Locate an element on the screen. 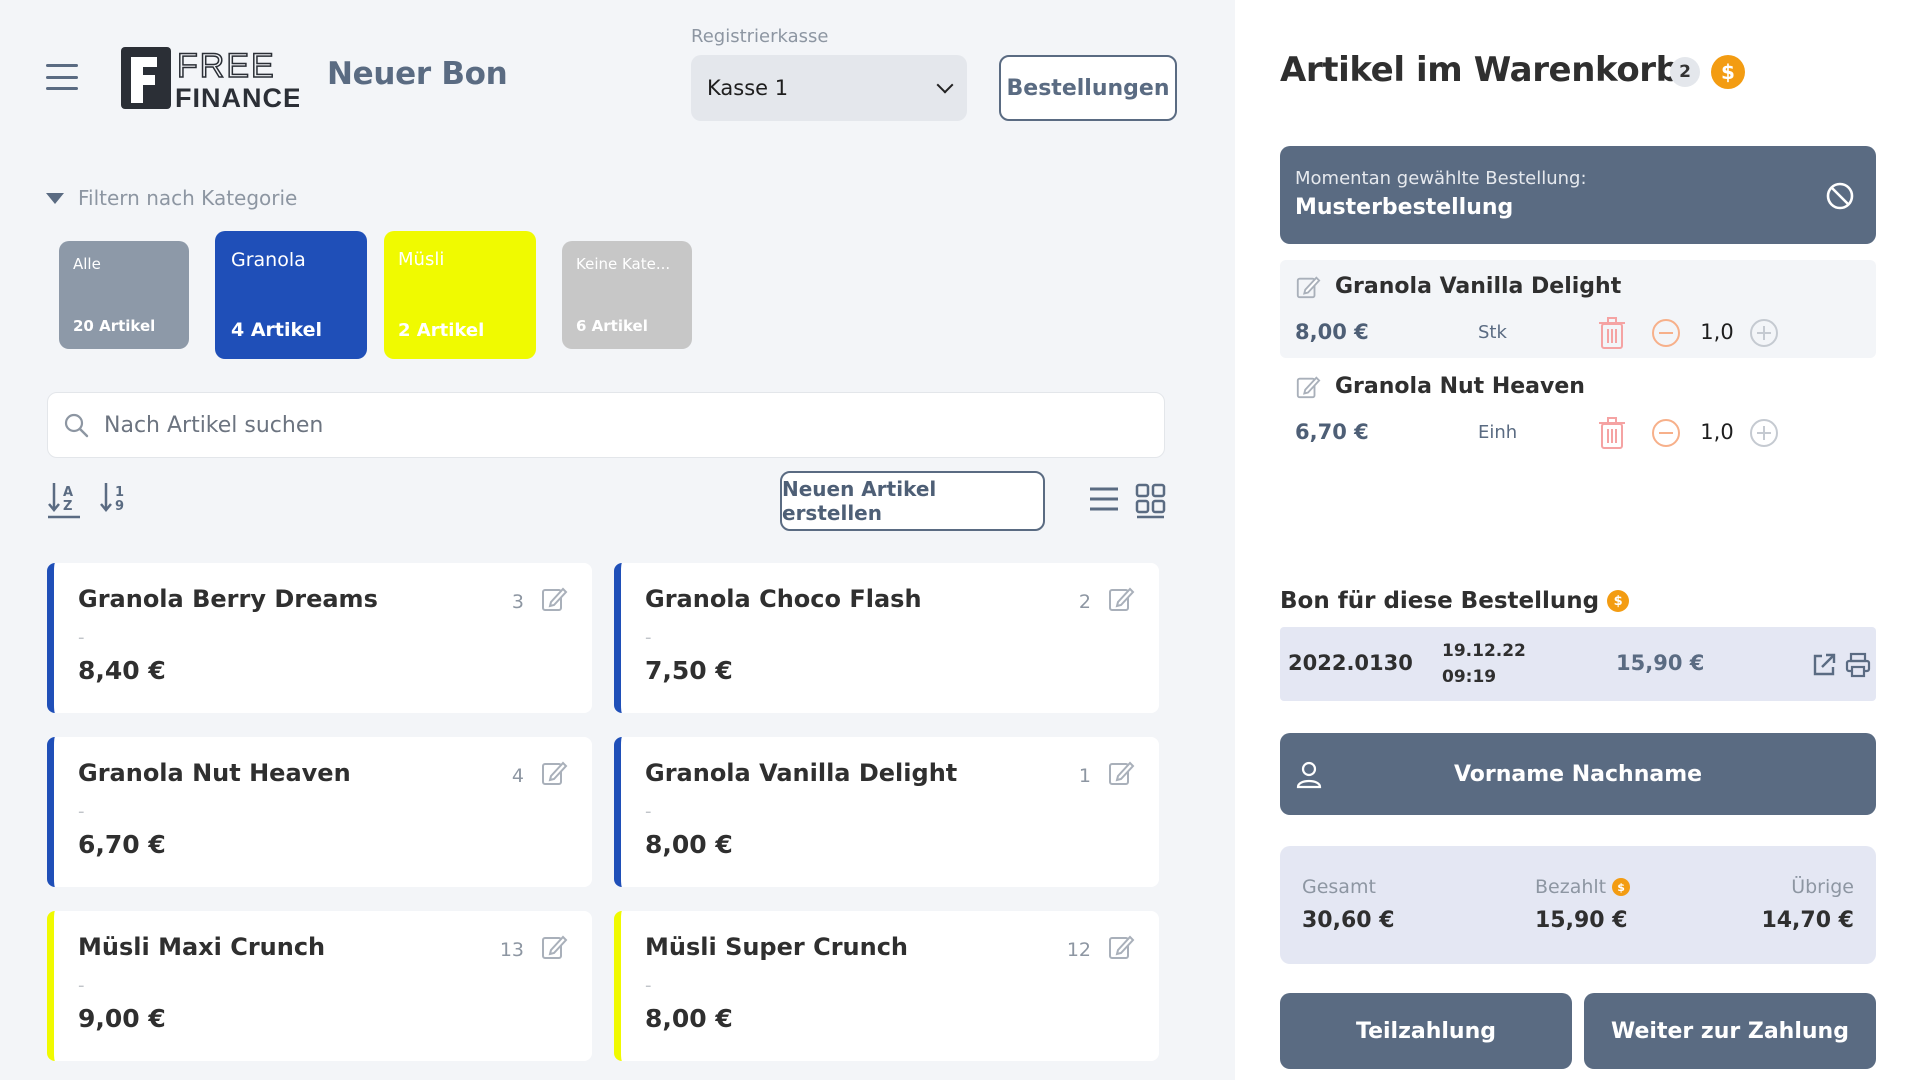 The image size is (1920, 1080). article-stock: 2 is located at coordinates (1084, 602).